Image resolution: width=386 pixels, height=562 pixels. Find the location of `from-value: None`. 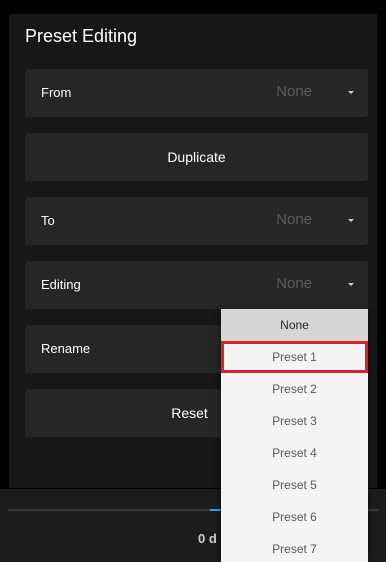

from-value: None is located at coordinates (294, 91).